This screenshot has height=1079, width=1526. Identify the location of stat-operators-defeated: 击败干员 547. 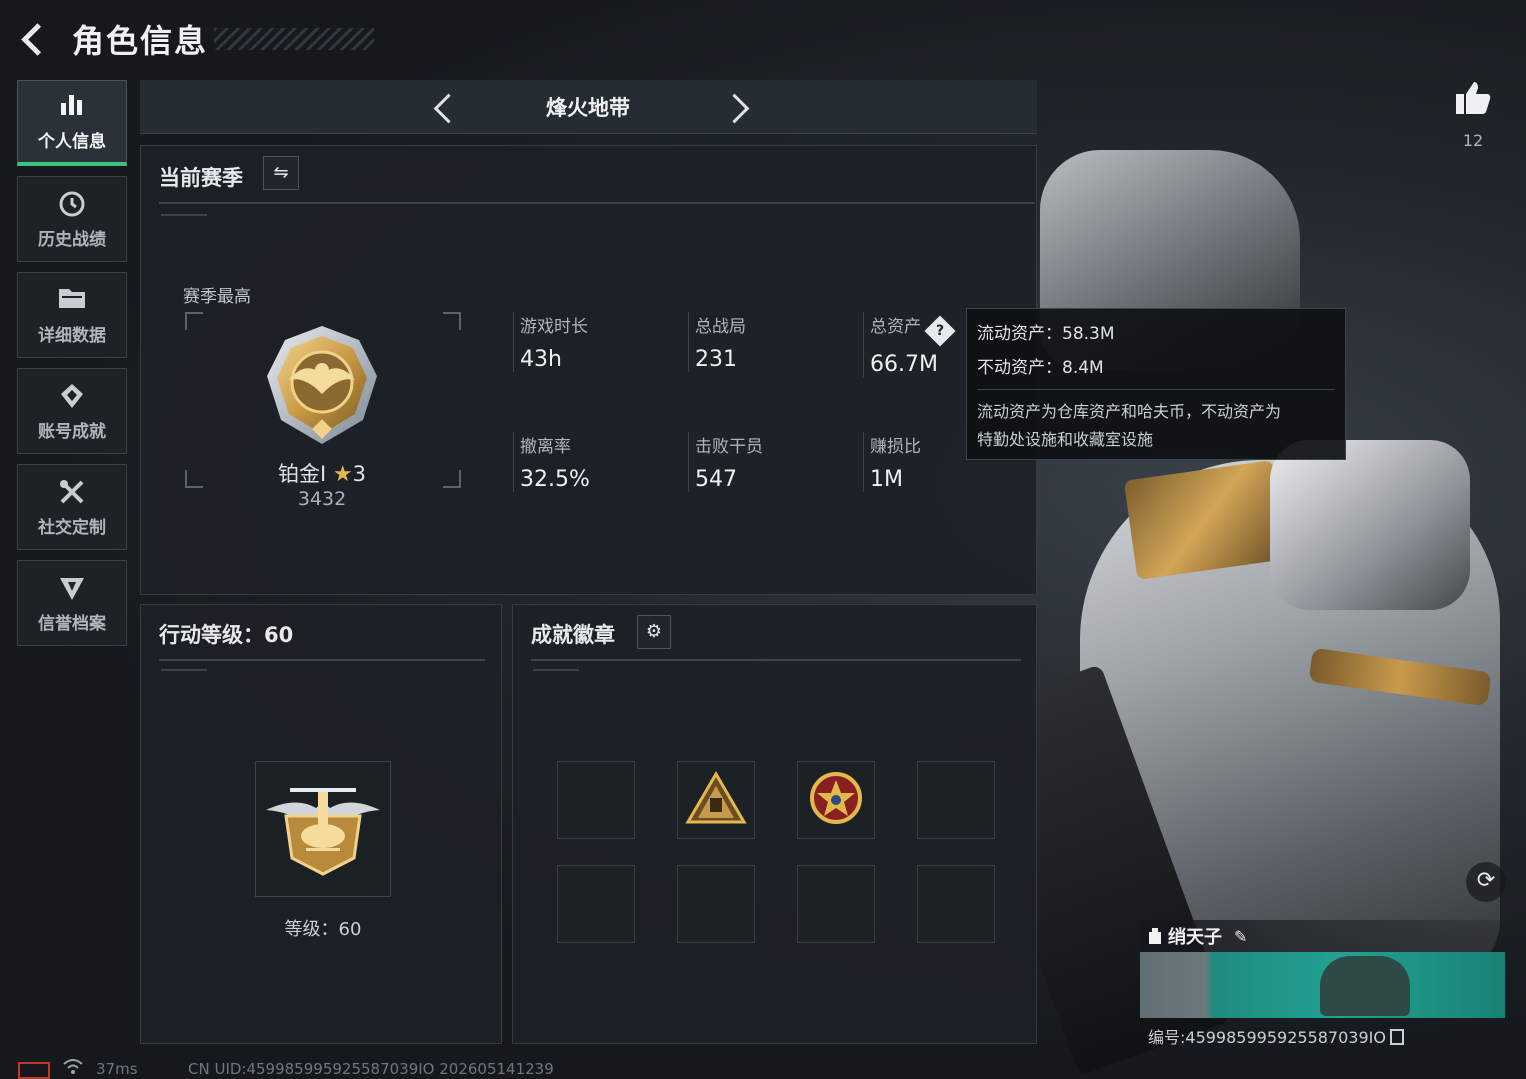
(768, 462).